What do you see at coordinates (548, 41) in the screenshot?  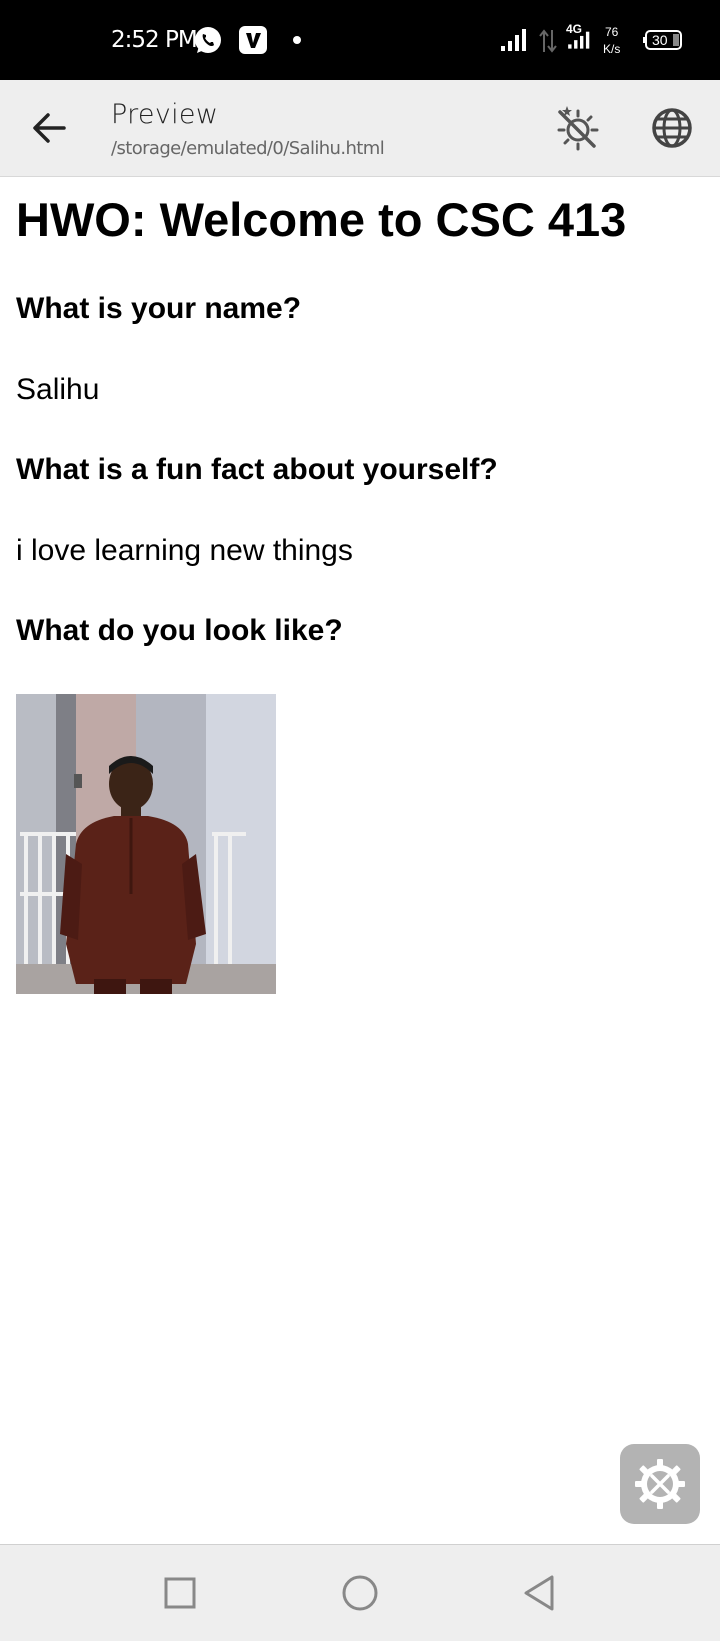 I see `data-arrows-icon` at bounding box center [548, 41].